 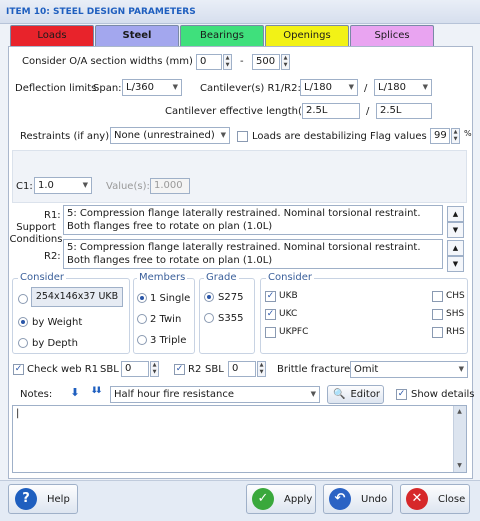 What do you see at coordinates (340, 499) in the screenshot?
I see `undo-icon: ↶` at bounding box center [340, 499].